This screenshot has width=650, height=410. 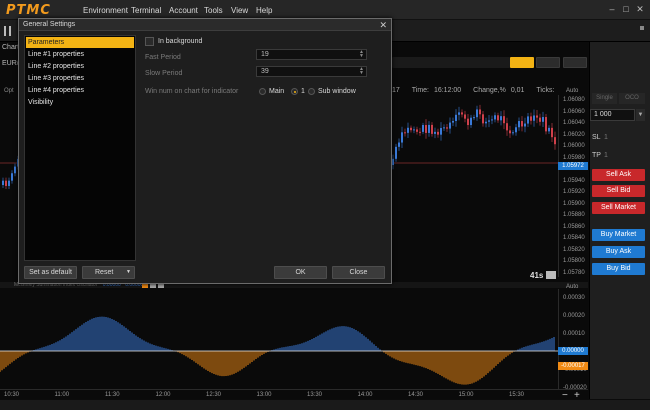 I want to click on menu-terminal: Terminal, so click(x=146, y=10).